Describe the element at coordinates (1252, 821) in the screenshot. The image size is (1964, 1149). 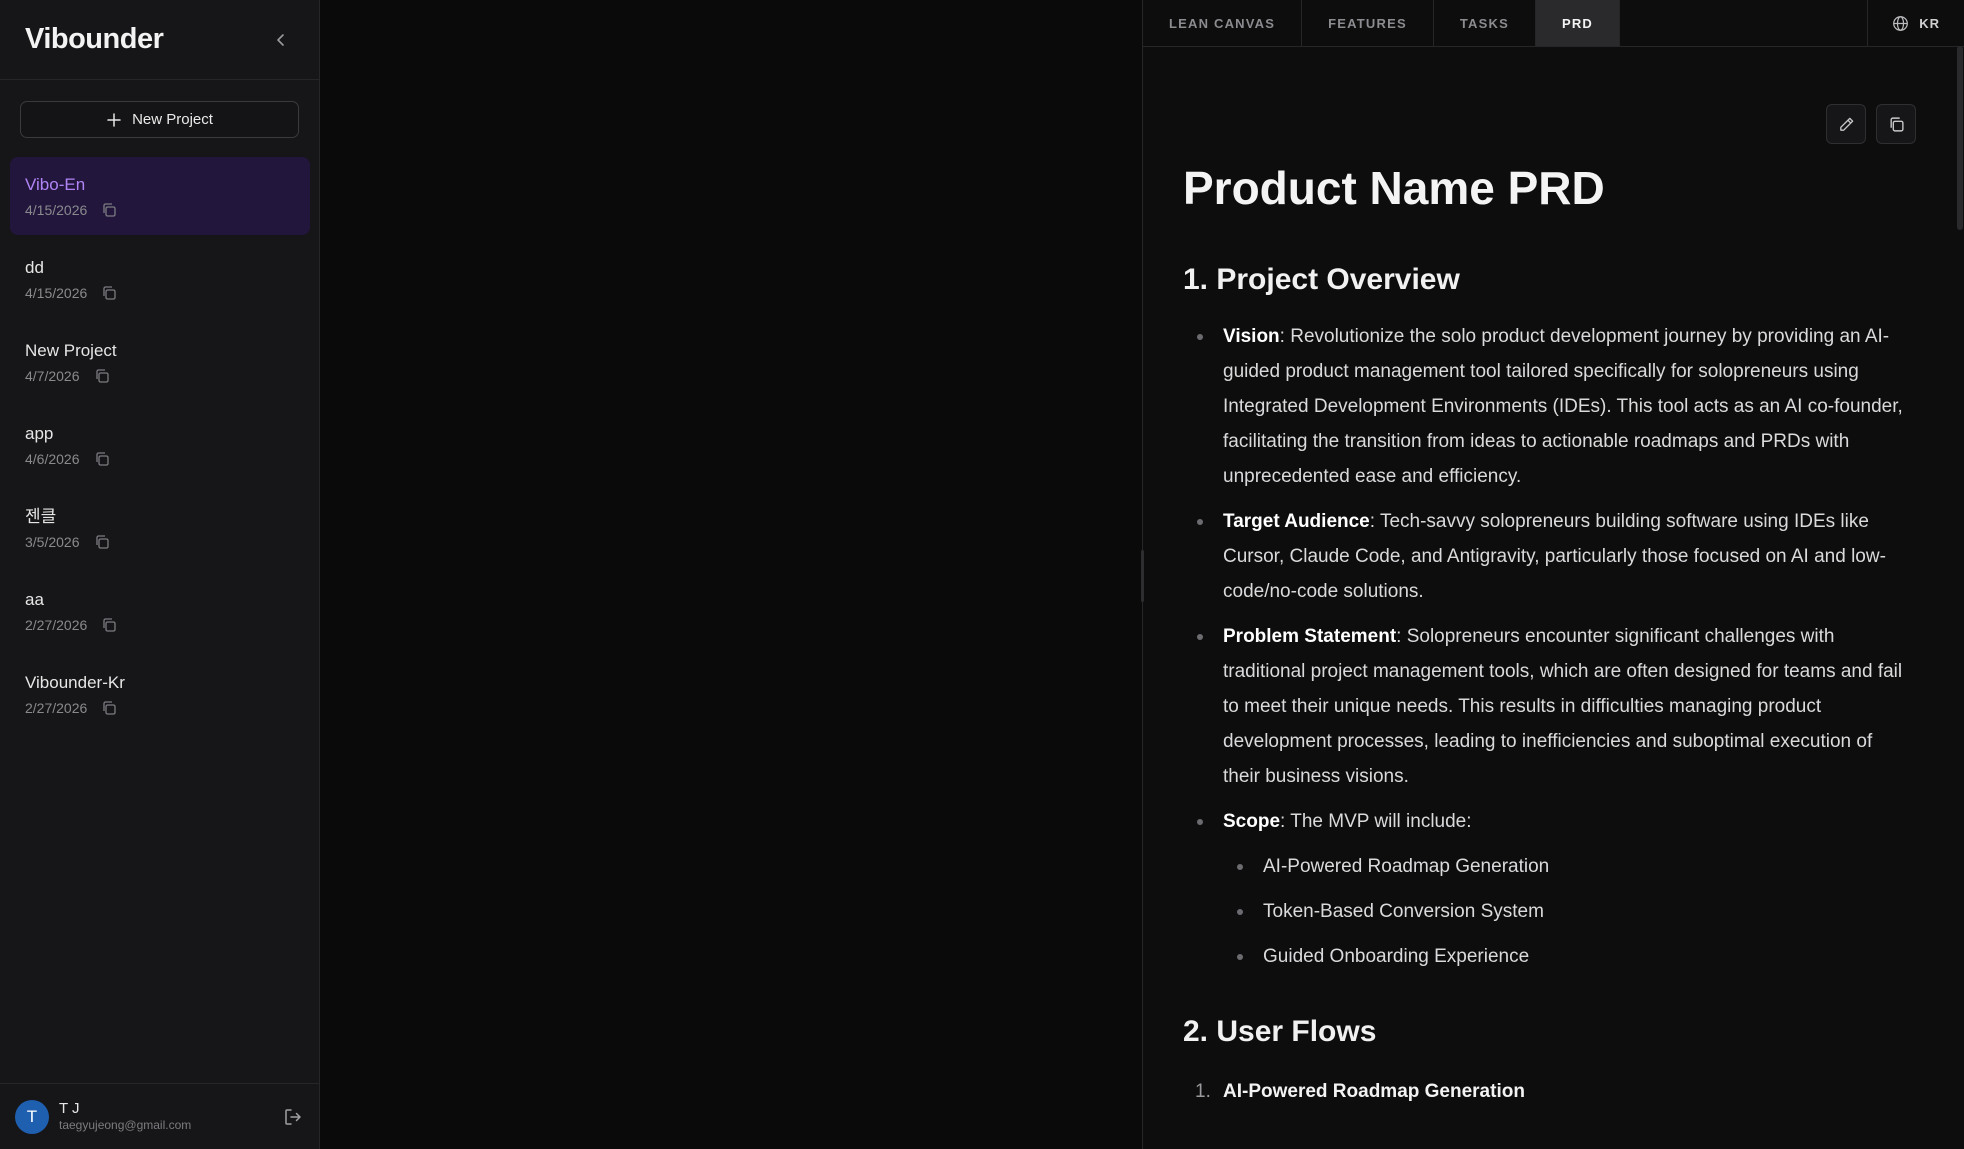
I see `item-key: Scope` at that location.